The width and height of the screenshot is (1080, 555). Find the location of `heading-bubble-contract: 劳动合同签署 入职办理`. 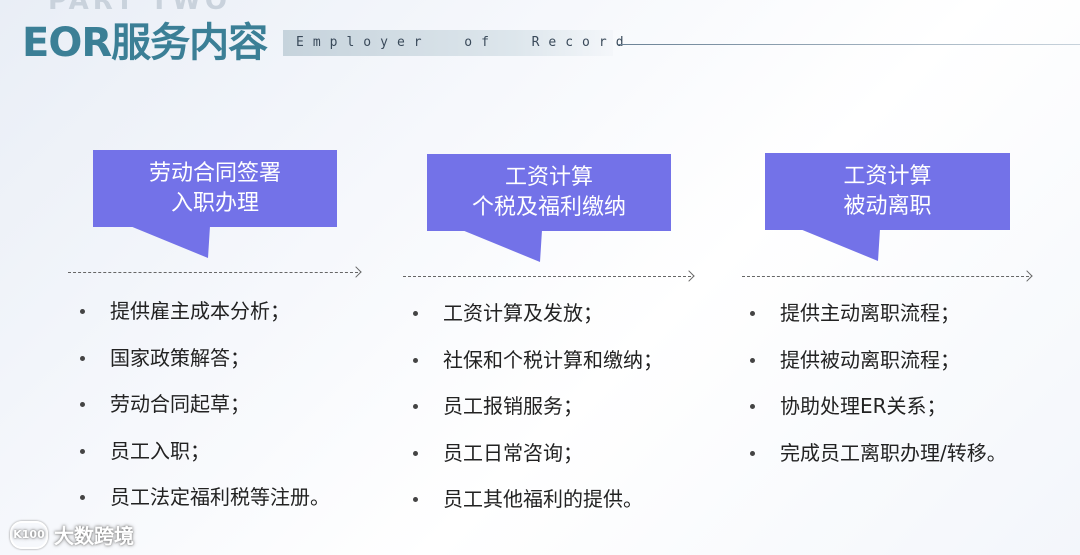

heading-bubble-contract: 劳动合同签署 入职办理 is located at coordinates (215, 188).